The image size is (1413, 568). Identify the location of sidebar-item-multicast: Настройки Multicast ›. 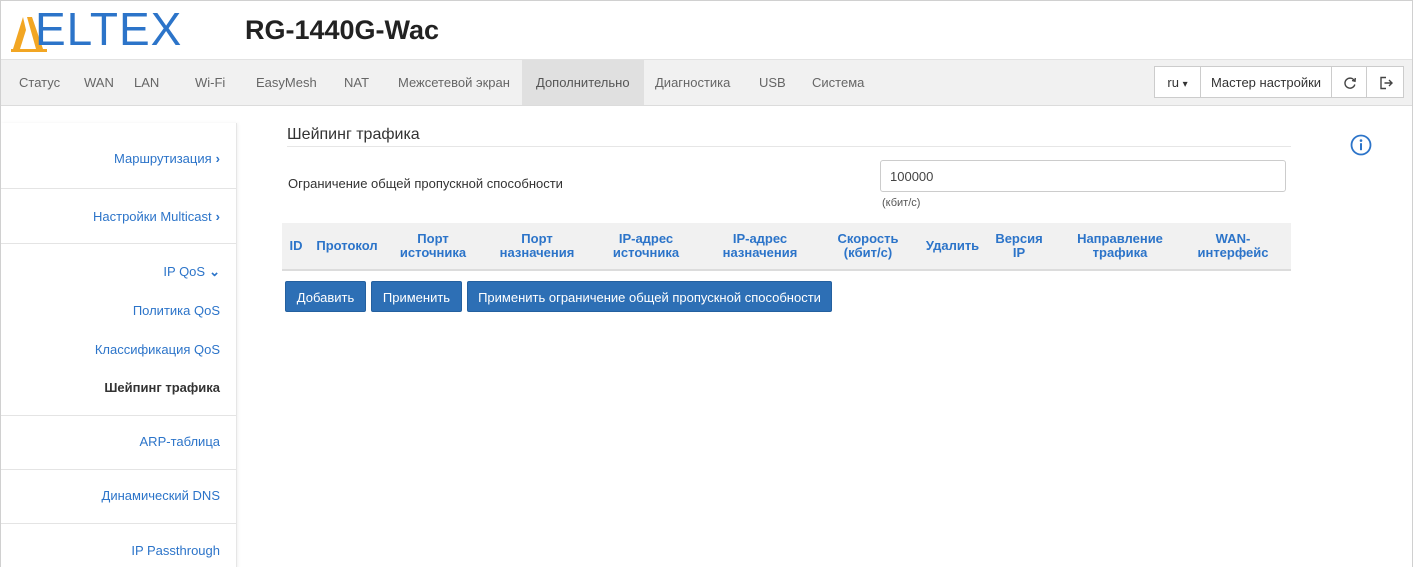
(118, 216).